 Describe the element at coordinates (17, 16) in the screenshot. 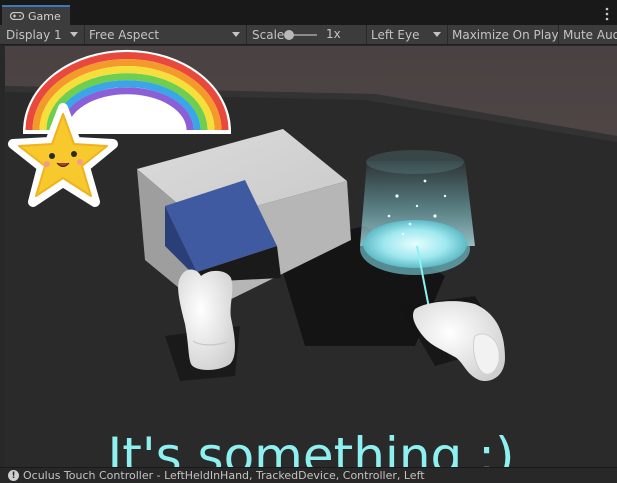

I see `gamepad-icon` at that location.